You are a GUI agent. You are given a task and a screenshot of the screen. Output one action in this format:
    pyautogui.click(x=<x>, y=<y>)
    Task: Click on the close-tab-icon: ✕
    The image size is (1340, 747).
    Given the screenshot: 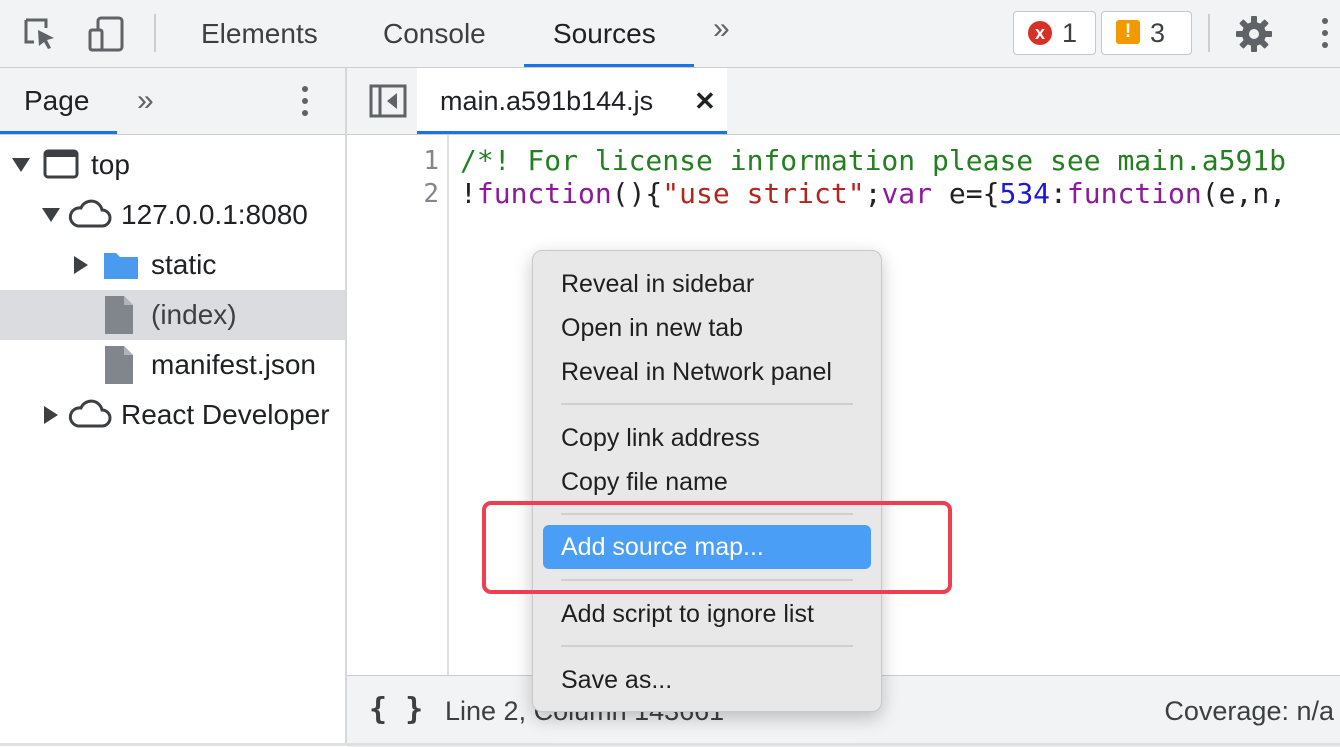 What is the action you would take?
    pyautogui.click(x=705, y=101)
    